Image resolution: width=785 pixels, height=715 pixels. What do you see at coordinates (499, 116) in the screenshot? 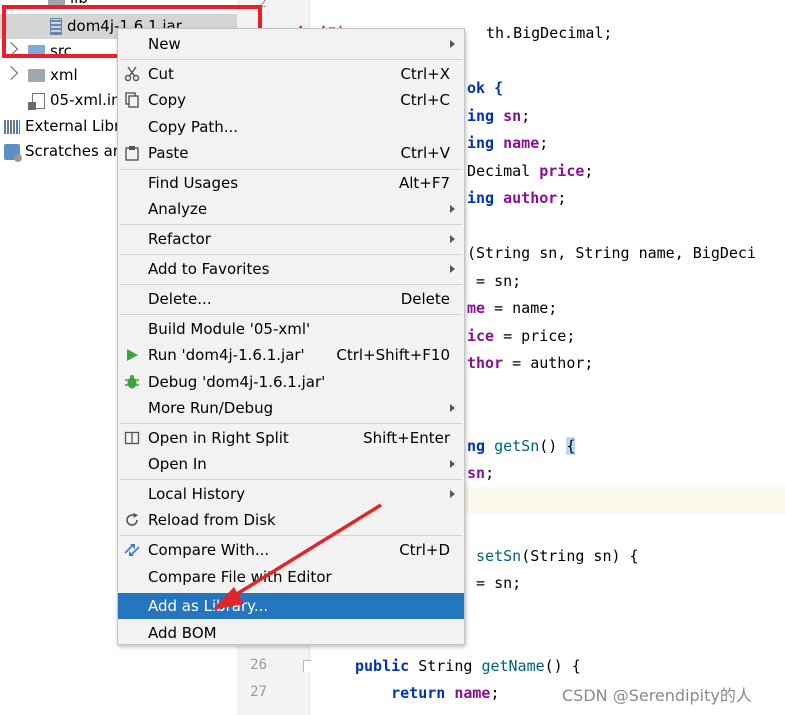
I see `code-line: ing sn;` at bounding box center [499, 116].